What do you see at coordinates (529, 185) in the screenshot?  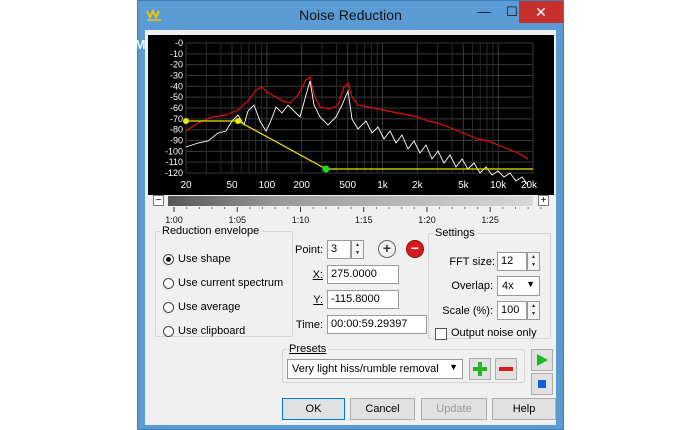 I see `x-tick-label: 20k` at bounding box center [529, 185].